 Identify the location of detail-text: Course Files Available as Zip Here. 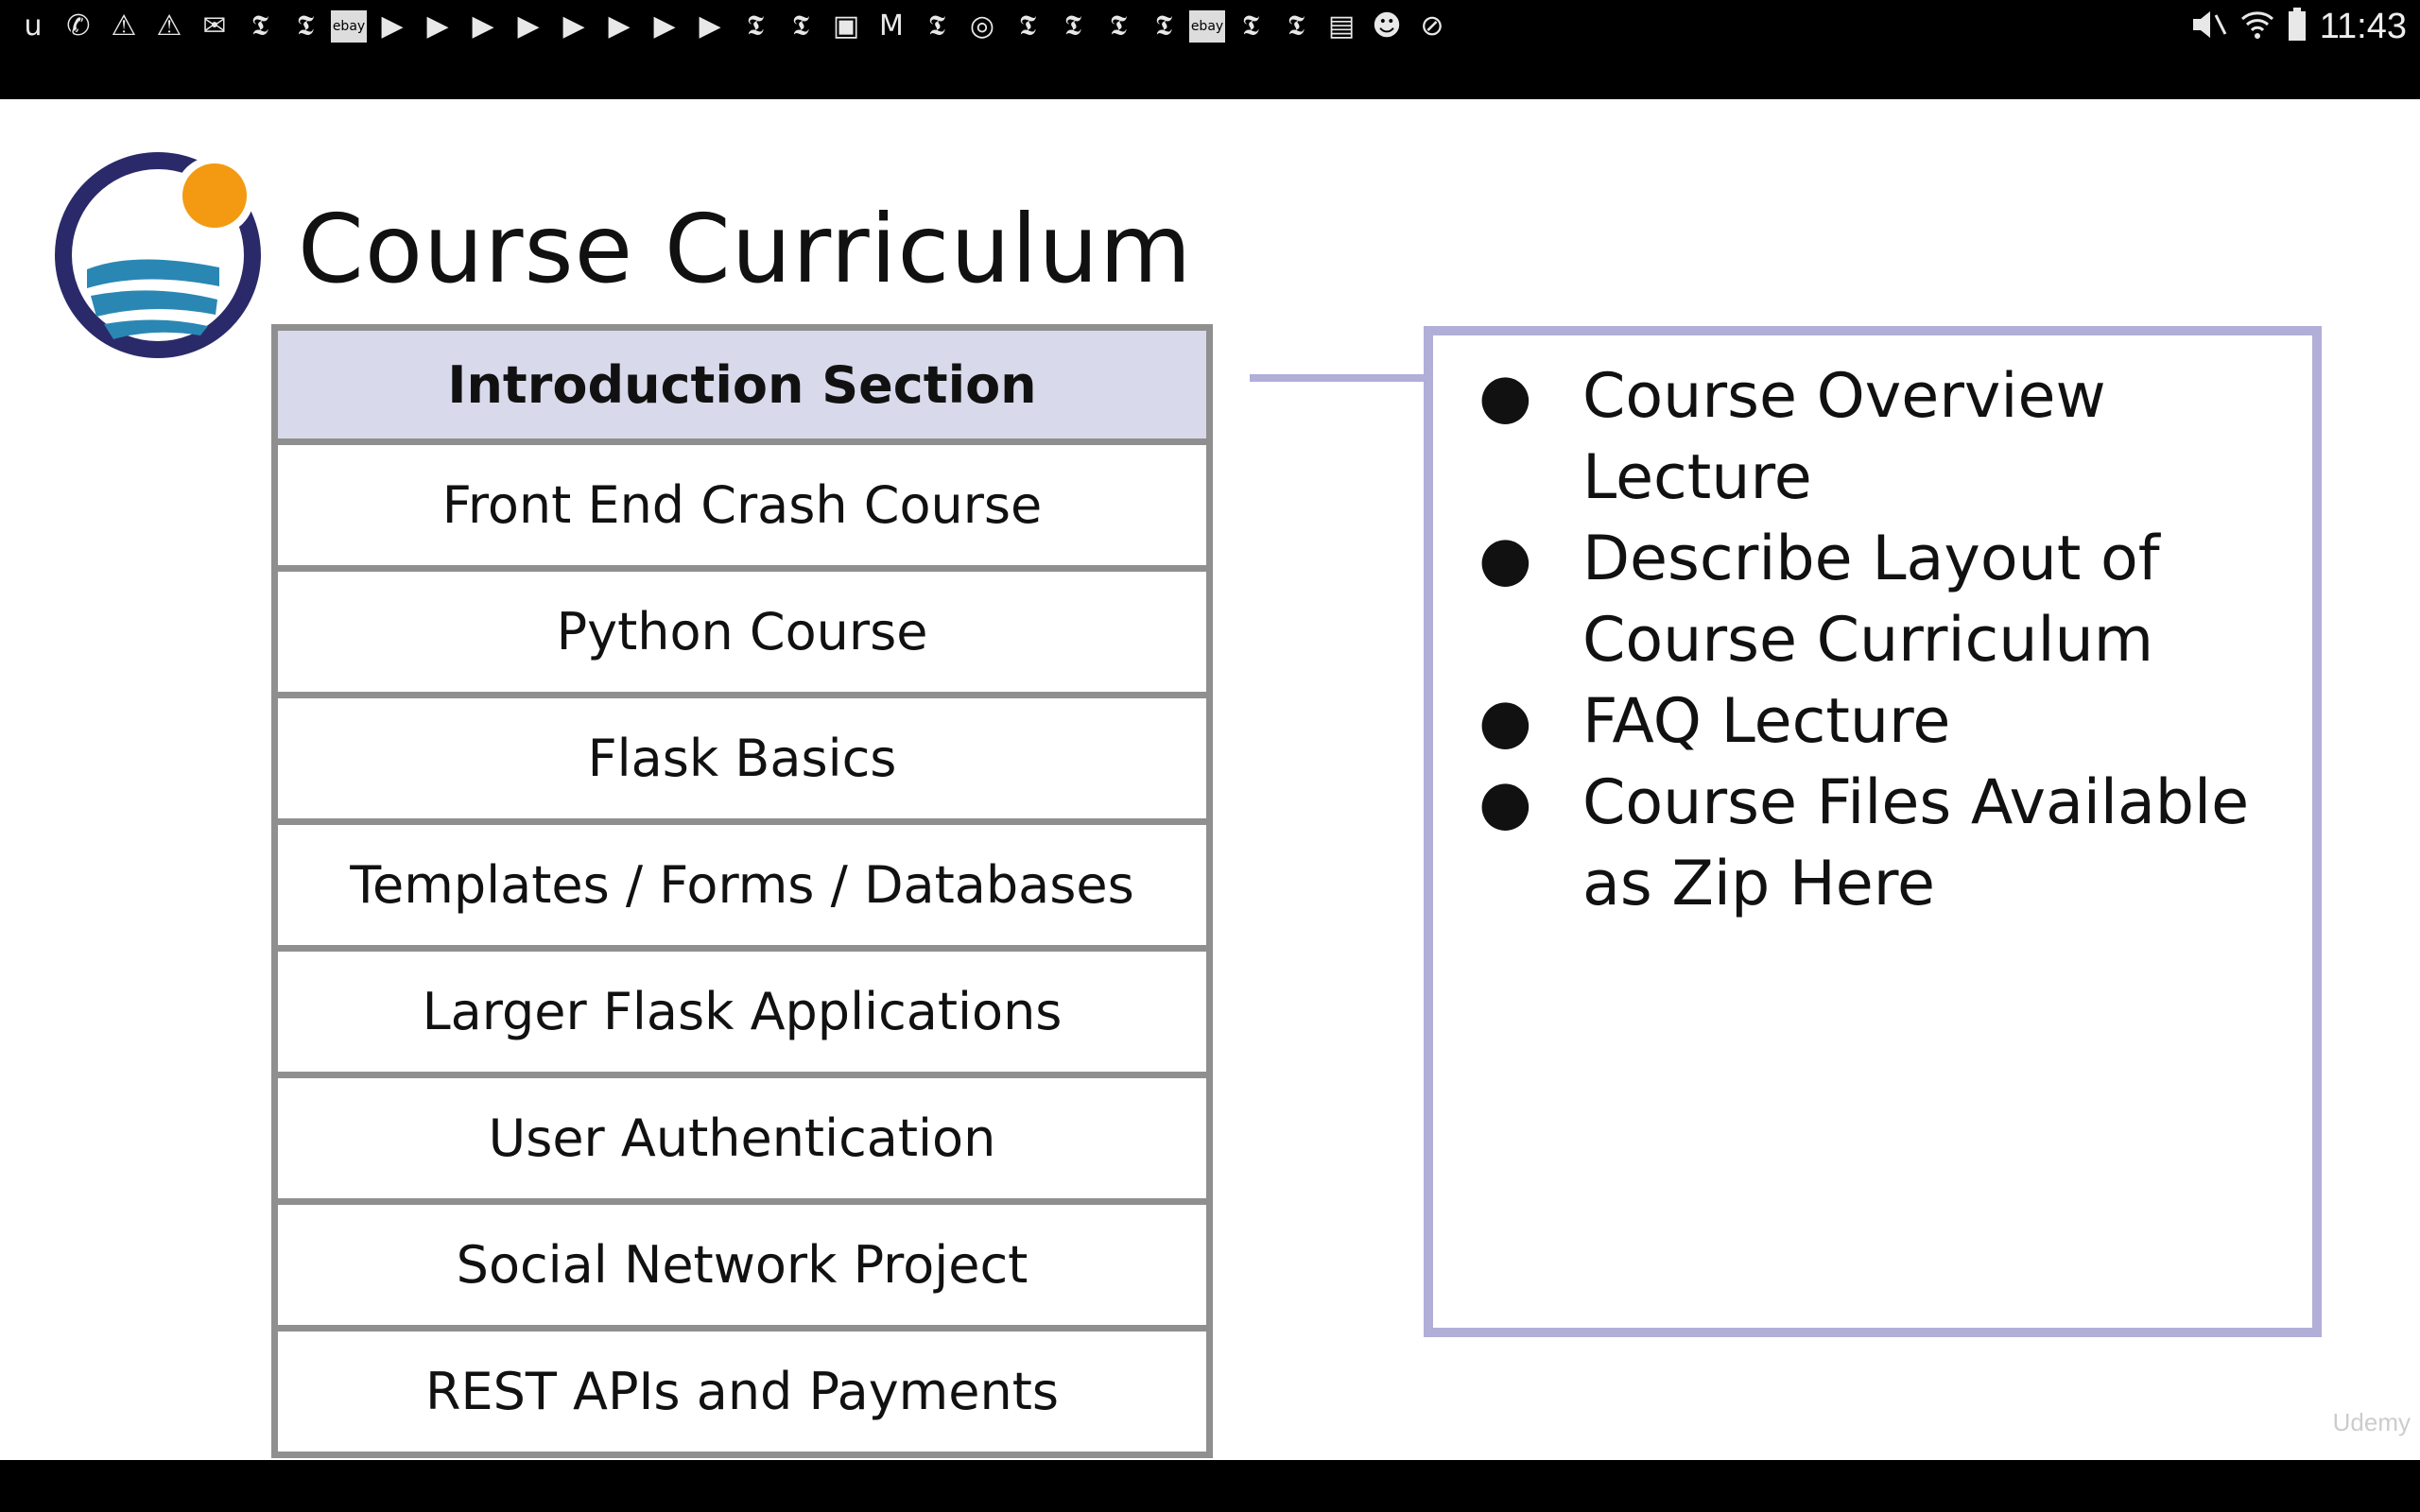
(1916, 843).